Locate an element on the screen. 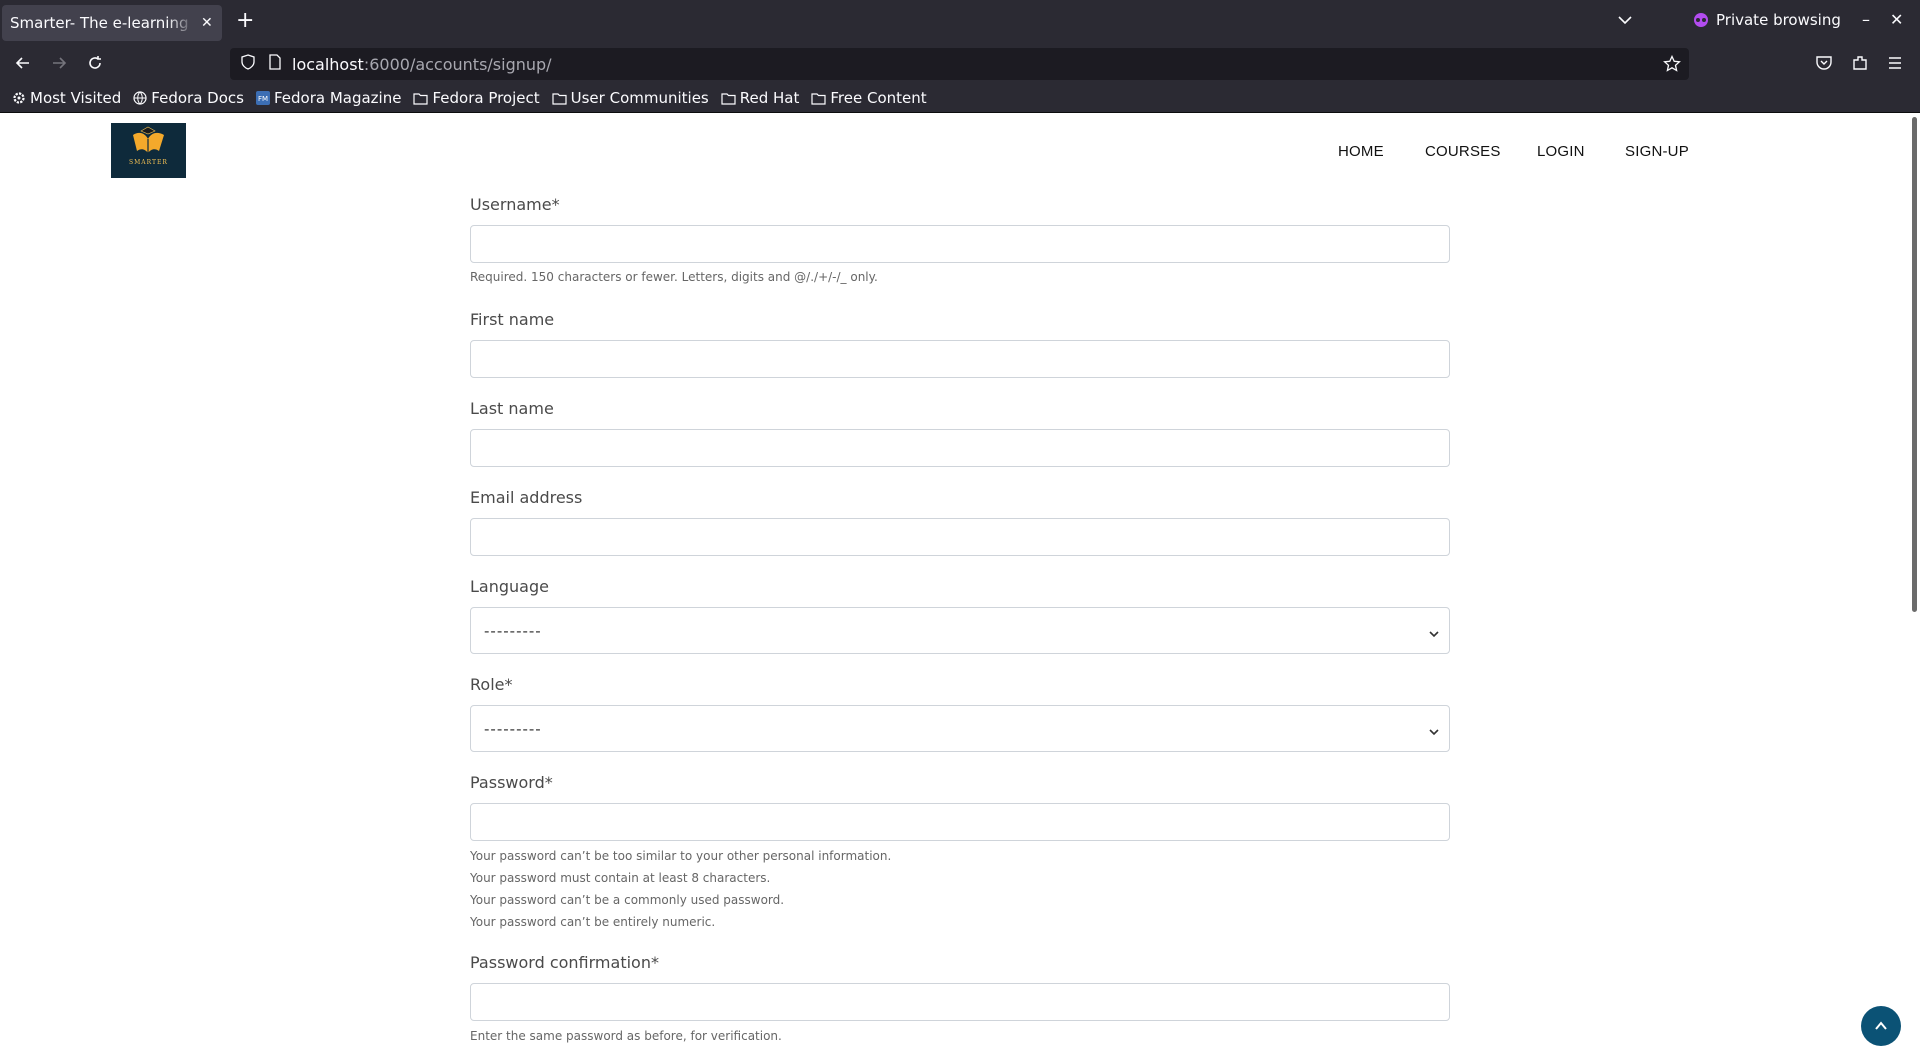  bookmark-star-icon is located at coordinates (1672, 65).